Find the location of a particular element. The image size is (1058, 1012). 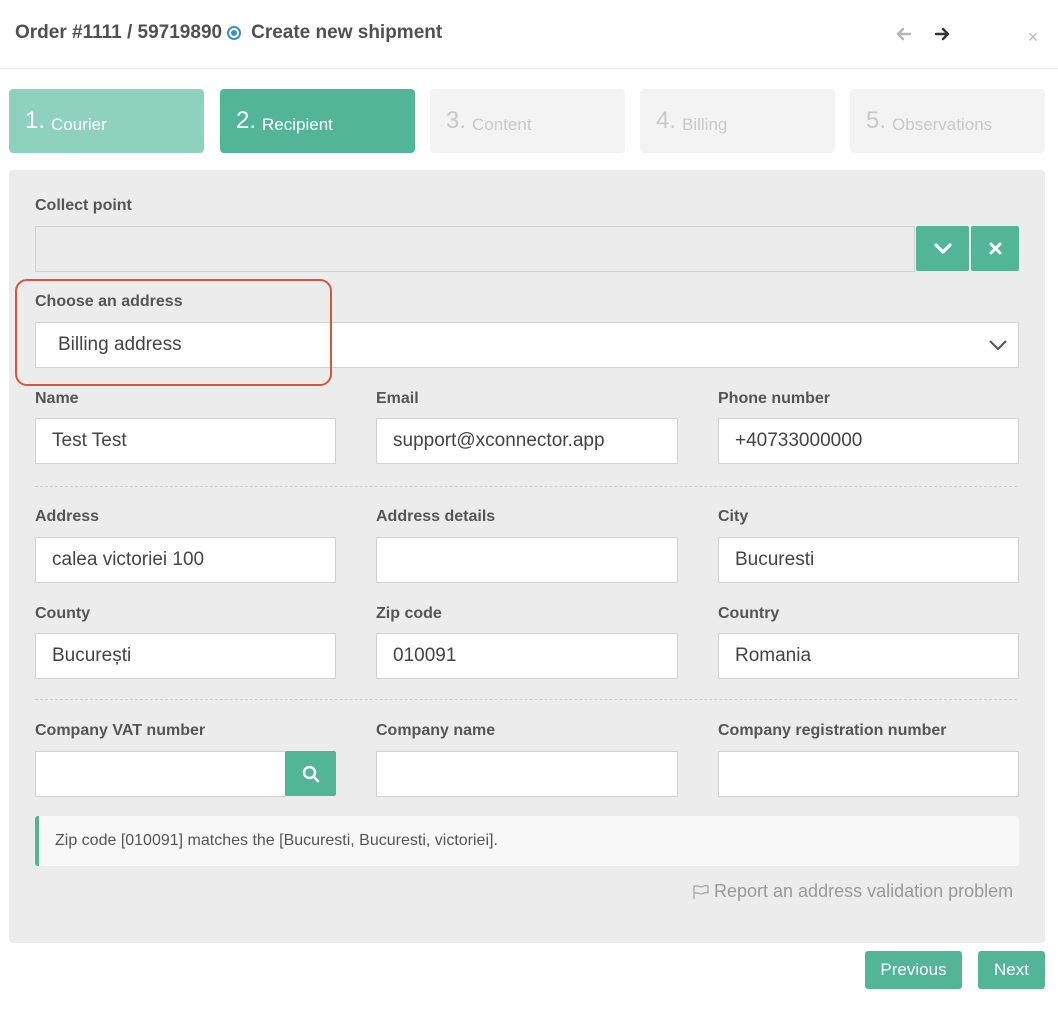

company-reg-input is located at coordinates (868, 774).